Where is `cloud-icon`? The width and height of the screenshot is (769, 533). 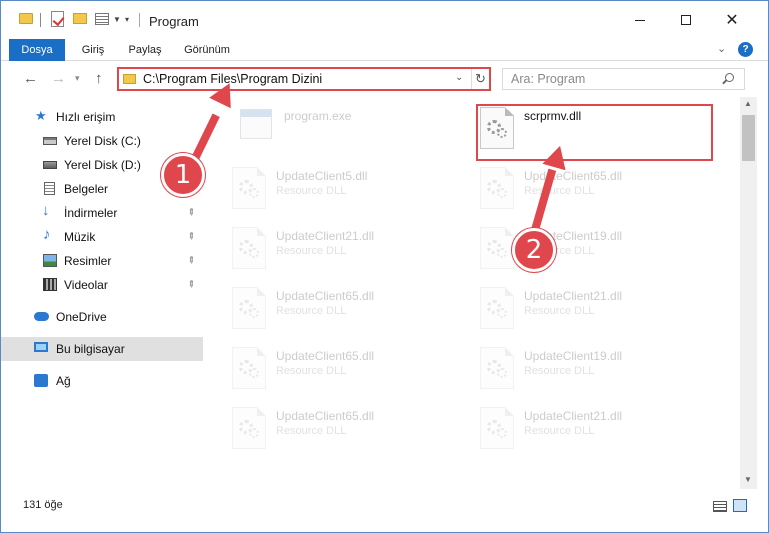 cloud-icon is located at coordinates (41, 316).